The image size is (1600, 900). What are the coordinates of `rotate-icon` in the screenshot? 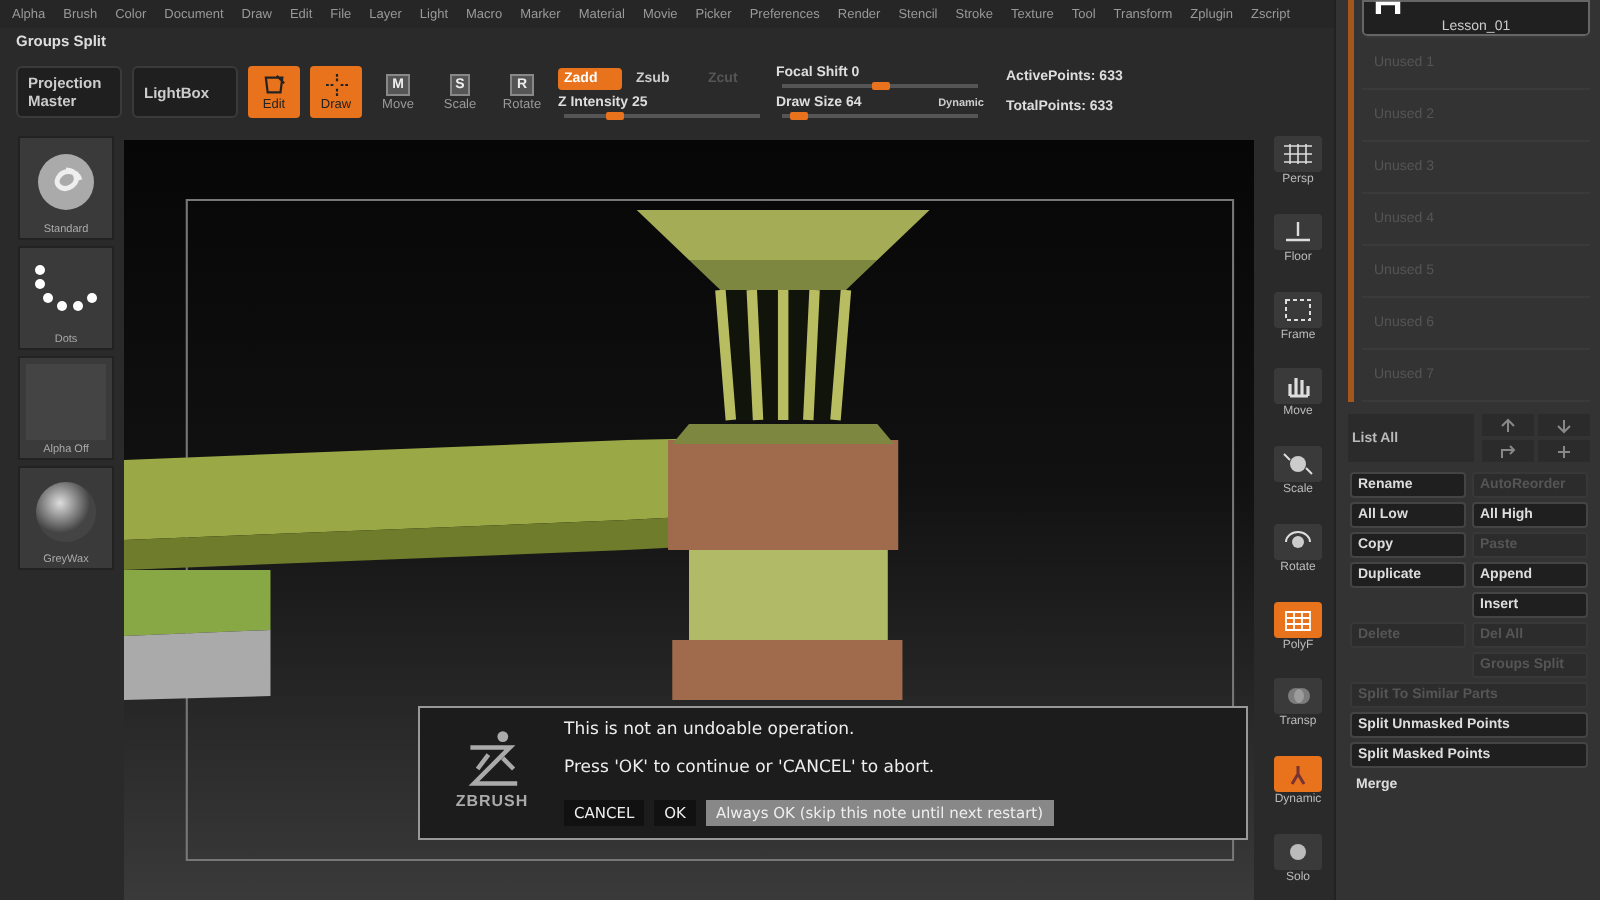 It's located at (1298, 541).